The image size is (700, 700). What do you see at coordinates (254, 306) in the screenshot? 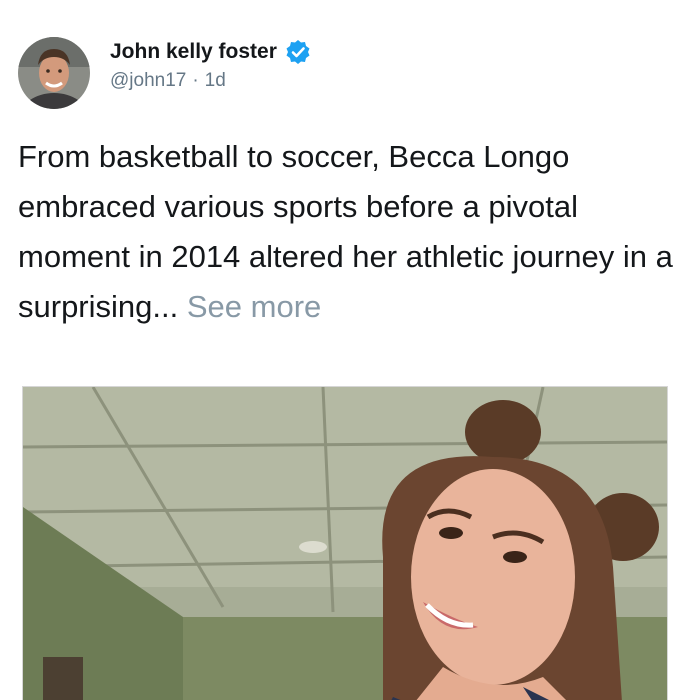
I see `see-more-link: See more` at bounding box center [254, 306].